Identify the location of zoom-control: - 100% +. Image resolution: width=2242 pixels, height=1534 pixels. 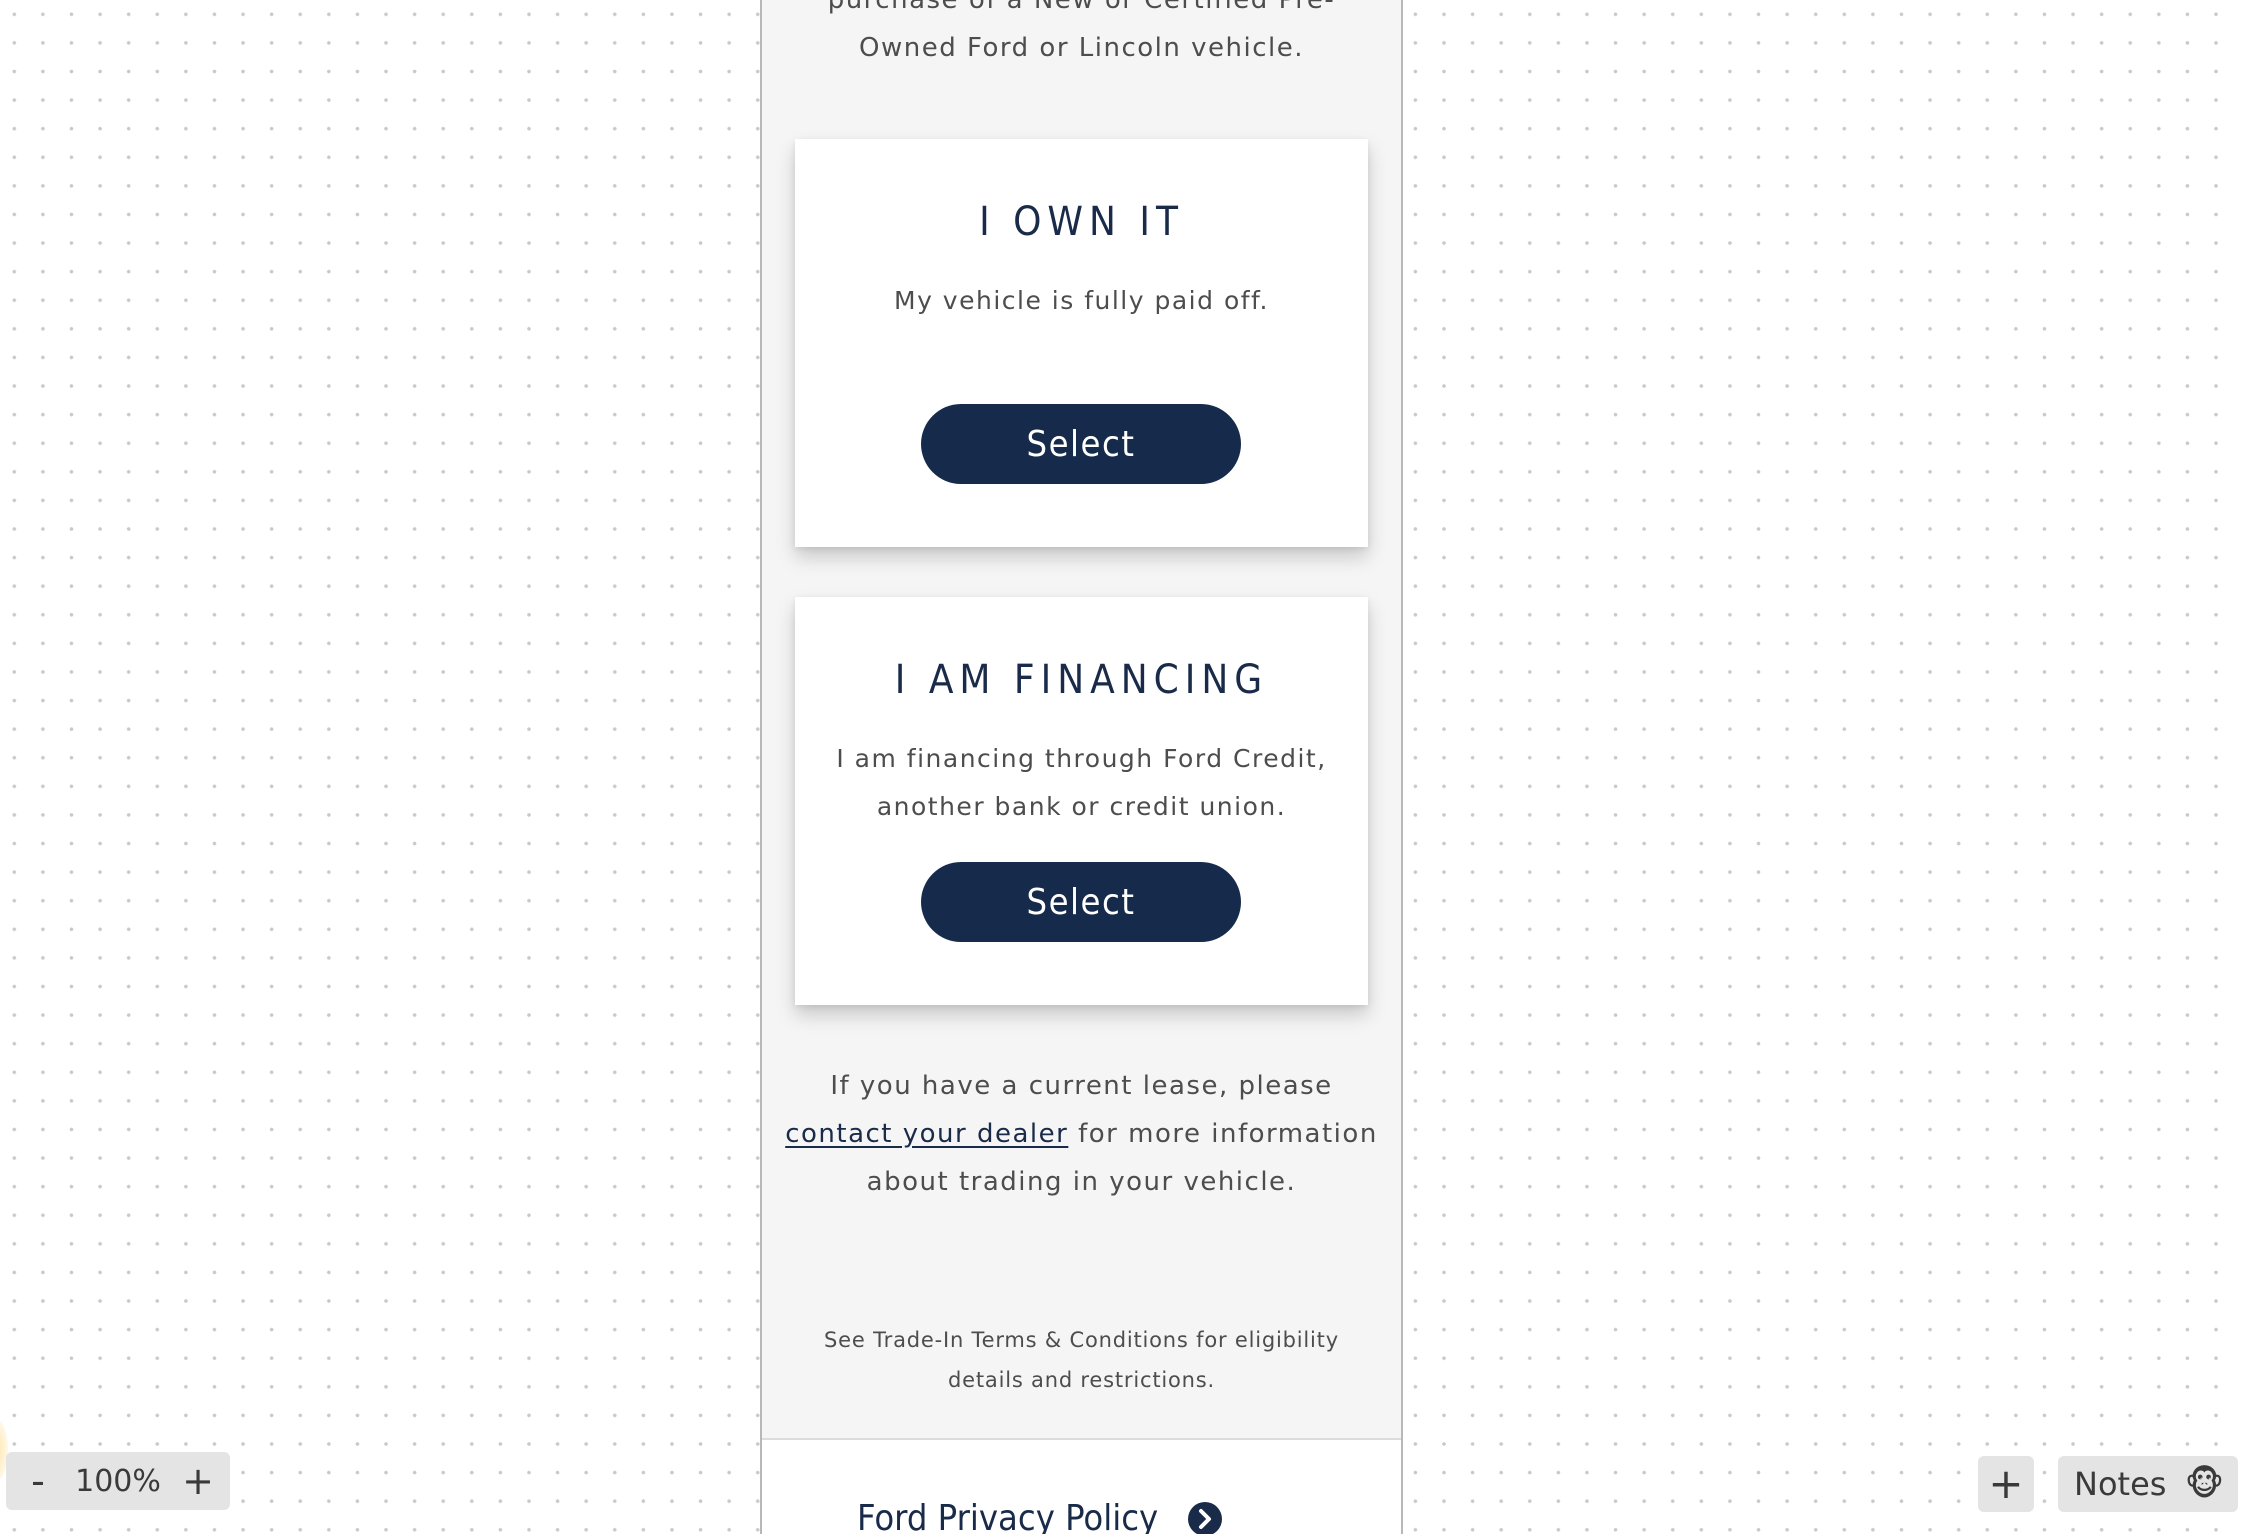
(118, 1481).